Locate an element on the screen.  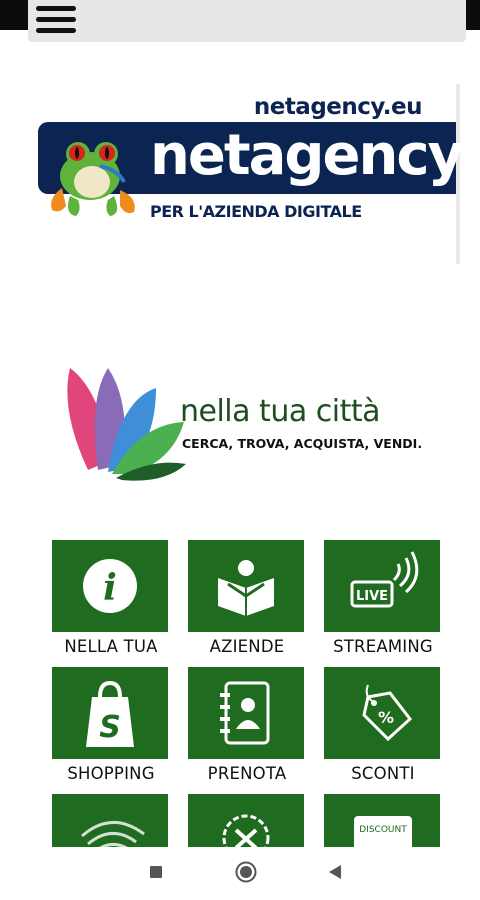
tile-streaming: LIVE STREAMING is located at coordinates (383, 598).